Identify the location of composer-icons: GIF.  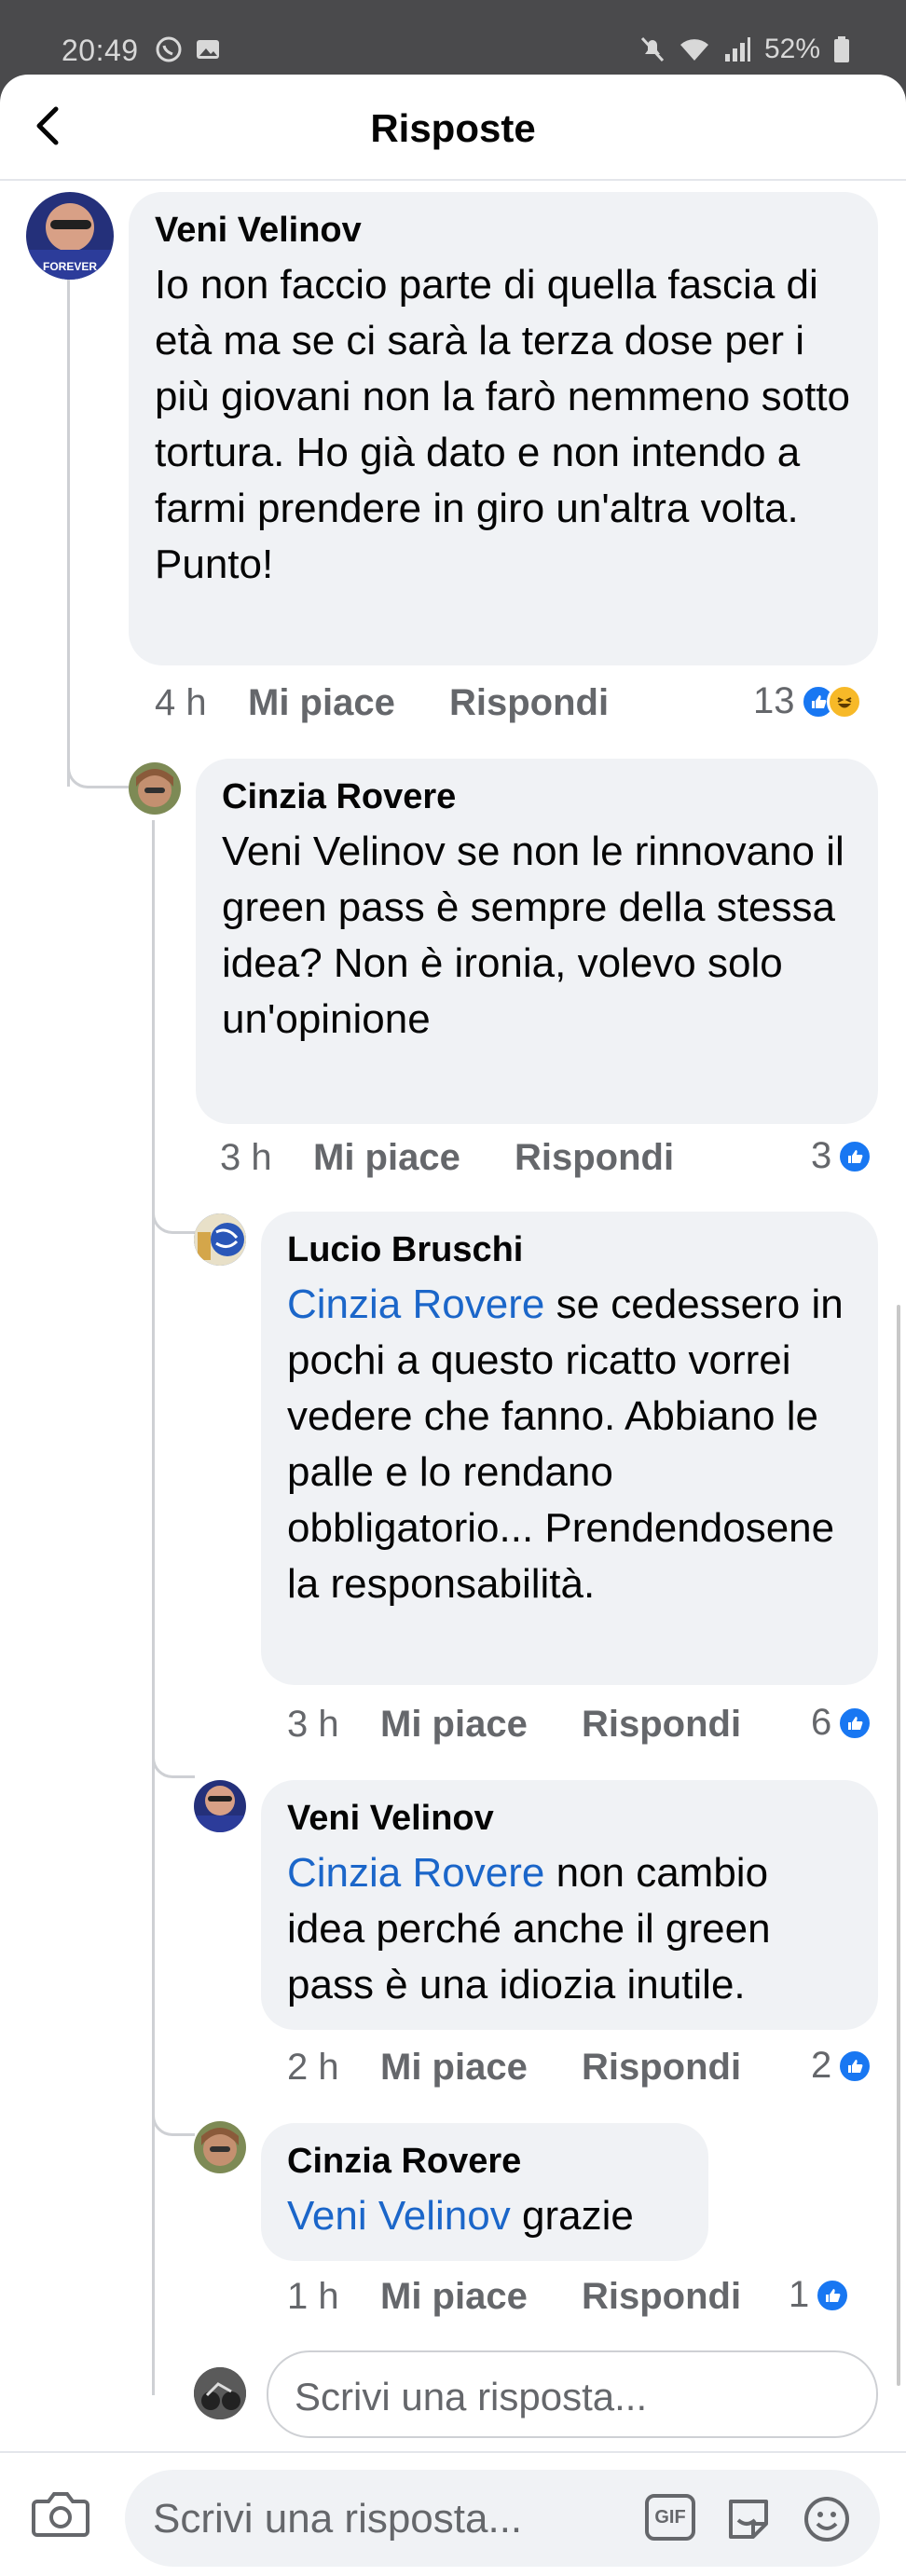
(748, 2524).